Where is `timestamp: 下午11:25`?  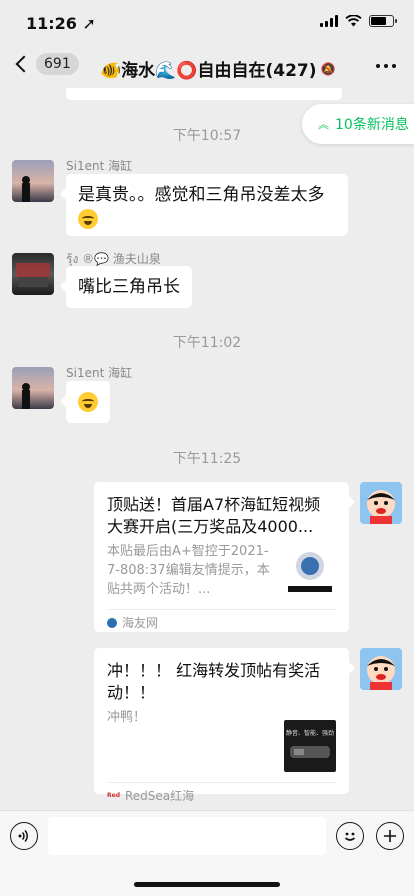
timestamp: 下午11:25 is located at coordinates (207, 459).